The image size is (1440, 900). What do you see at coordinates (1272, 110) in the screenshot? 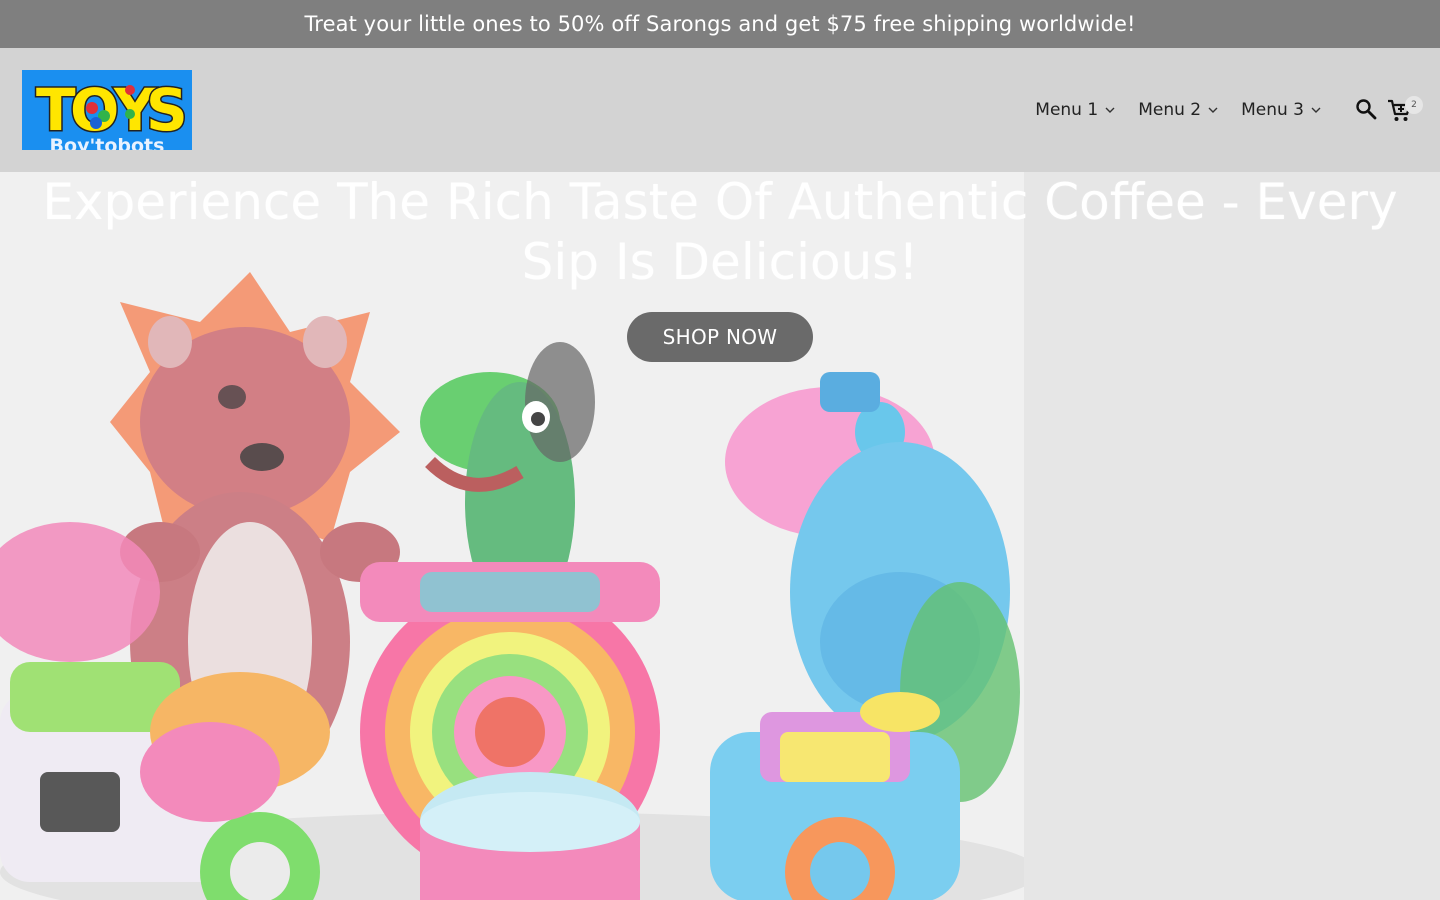
I see `nav-item-label: Menu 3` at bounding box center [1272, 110].